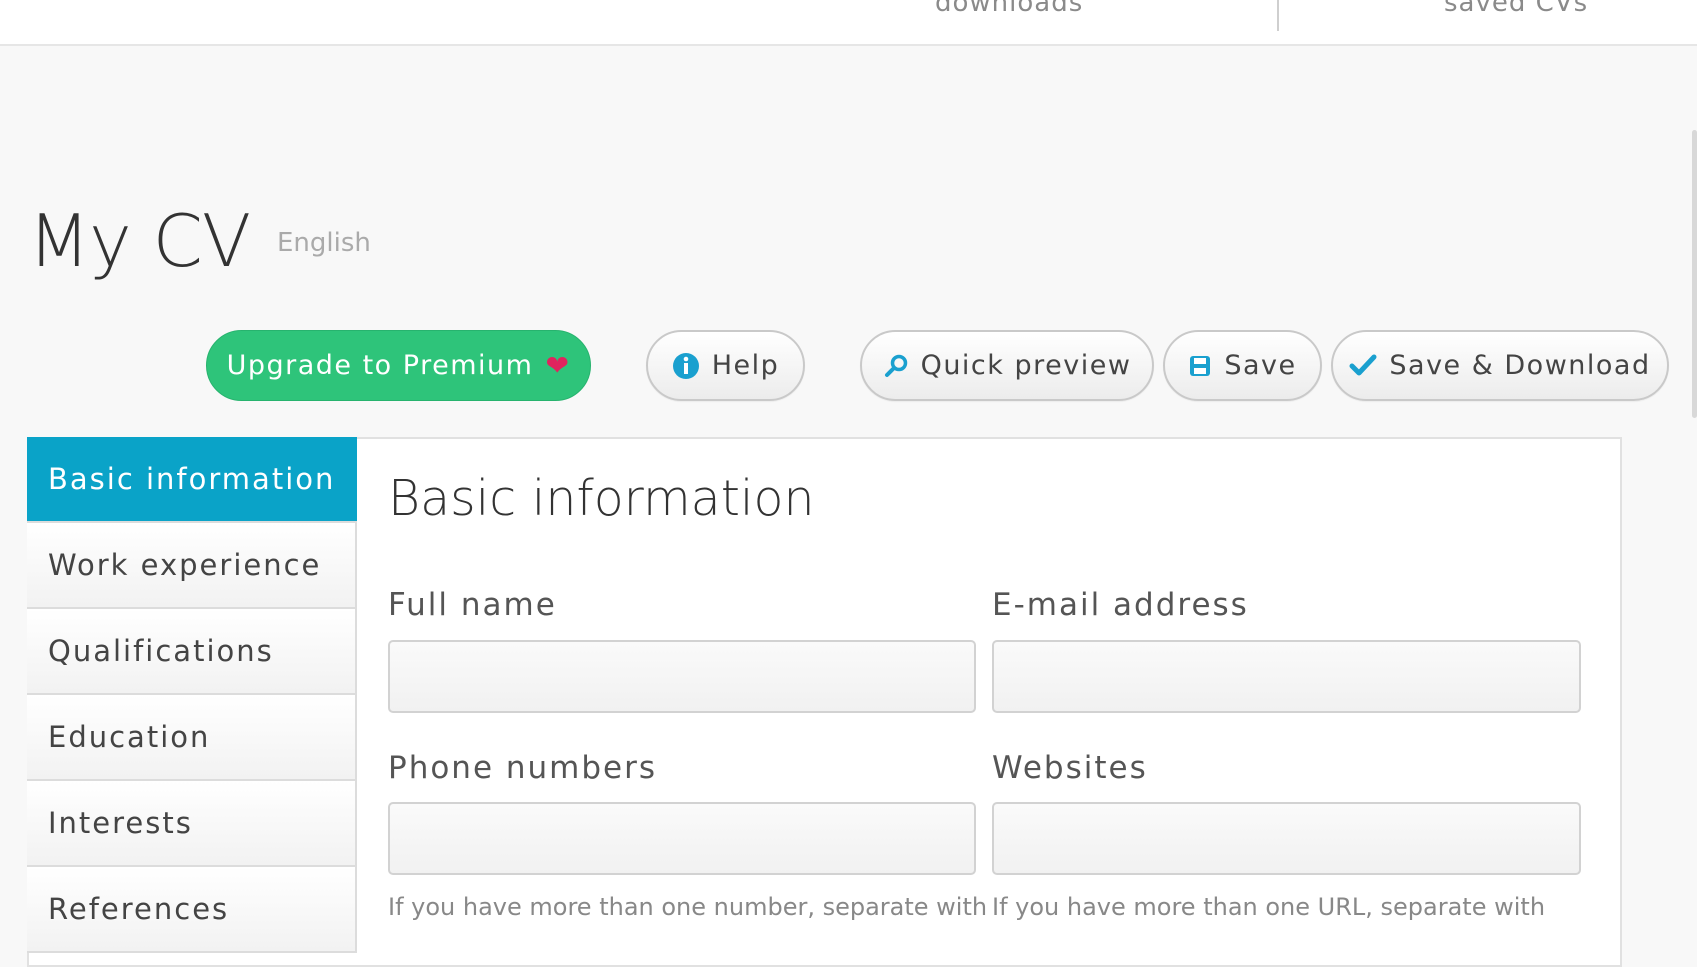 The height and width of the screenshot is (967, 1697). What do you see at coordinates (1363, 366) in the screenshot?
I see `check-icon` at bounding box center [1363, 366].